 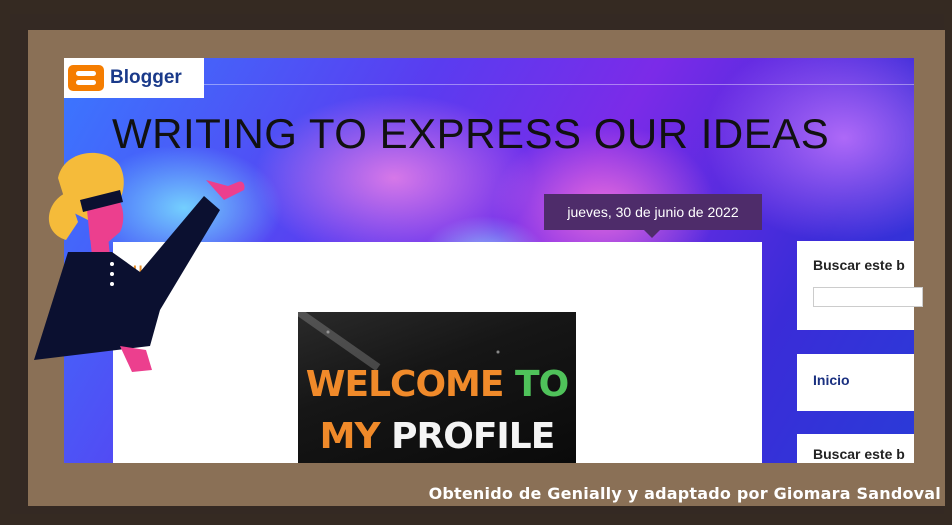 I want to click on search-heading-2: Buscar este b, so click(x=859, y=454).